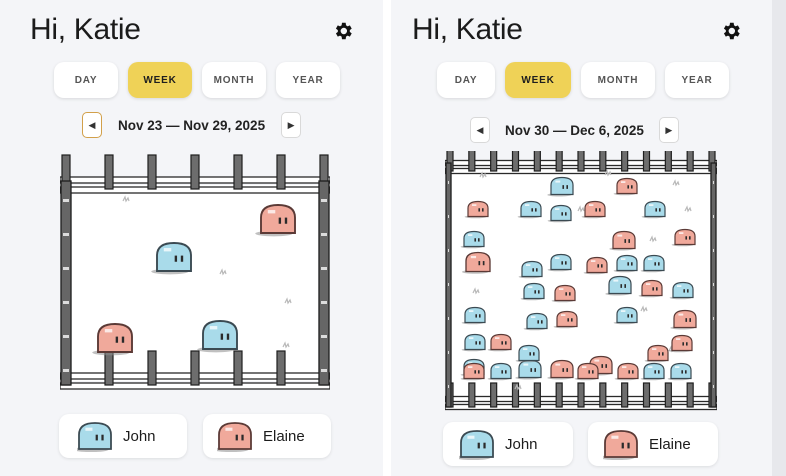 This screenshot has height=476, width=786. I want to click on date-navigator: ◀ Nov 30 — Dec 6, 2025 ▶, so click(574, 130).